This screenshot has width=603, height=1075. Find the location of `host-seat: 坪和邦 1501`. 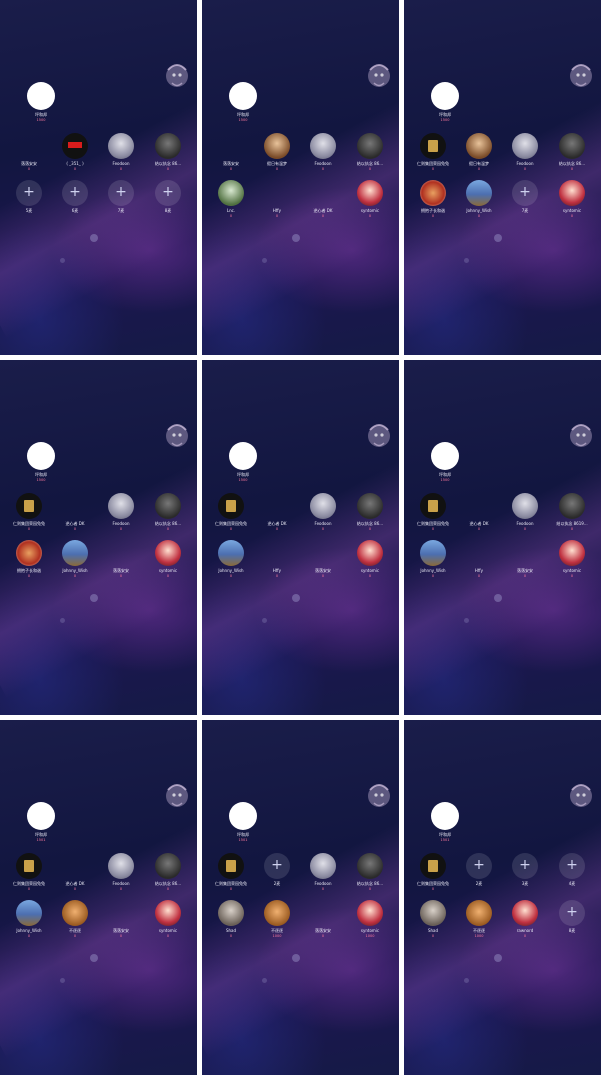

host-seat: 坪和邦 1501 is located at coordinates (445, 822).